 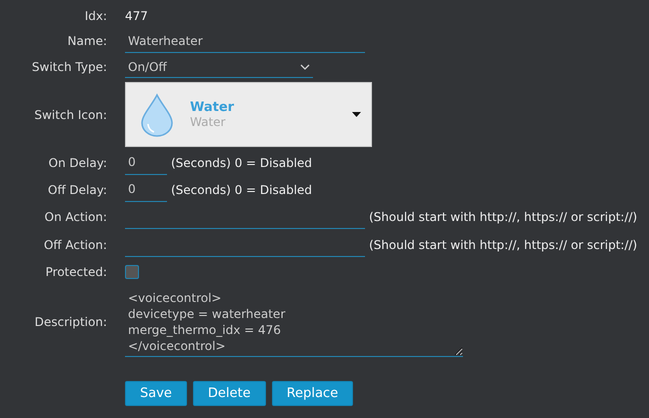 What do you see at coordinates (70, 322) in the screenshot?
I see `field-label: Description:` at bounding box center [70, 322].